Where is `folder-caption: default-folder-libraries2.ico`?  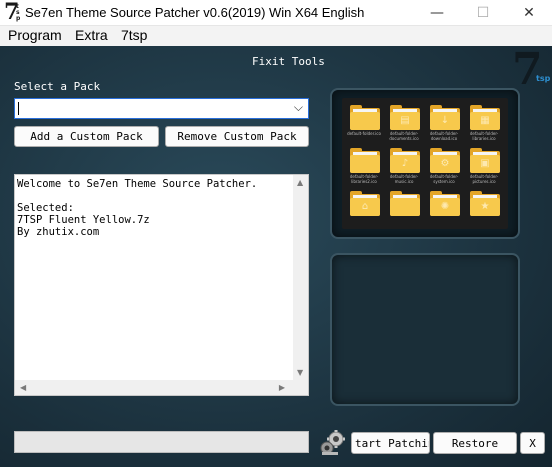
folder-caption: default-folder-libraries2.ico is located at coordinates (364, 179).